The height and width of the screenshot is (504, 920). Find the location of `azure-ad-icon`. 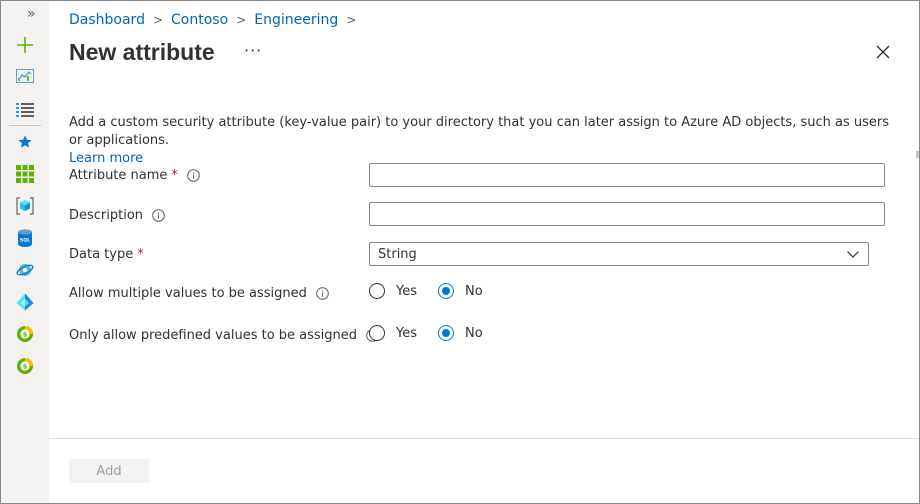

azure-ad-icon is located at coordinates (25, 302).